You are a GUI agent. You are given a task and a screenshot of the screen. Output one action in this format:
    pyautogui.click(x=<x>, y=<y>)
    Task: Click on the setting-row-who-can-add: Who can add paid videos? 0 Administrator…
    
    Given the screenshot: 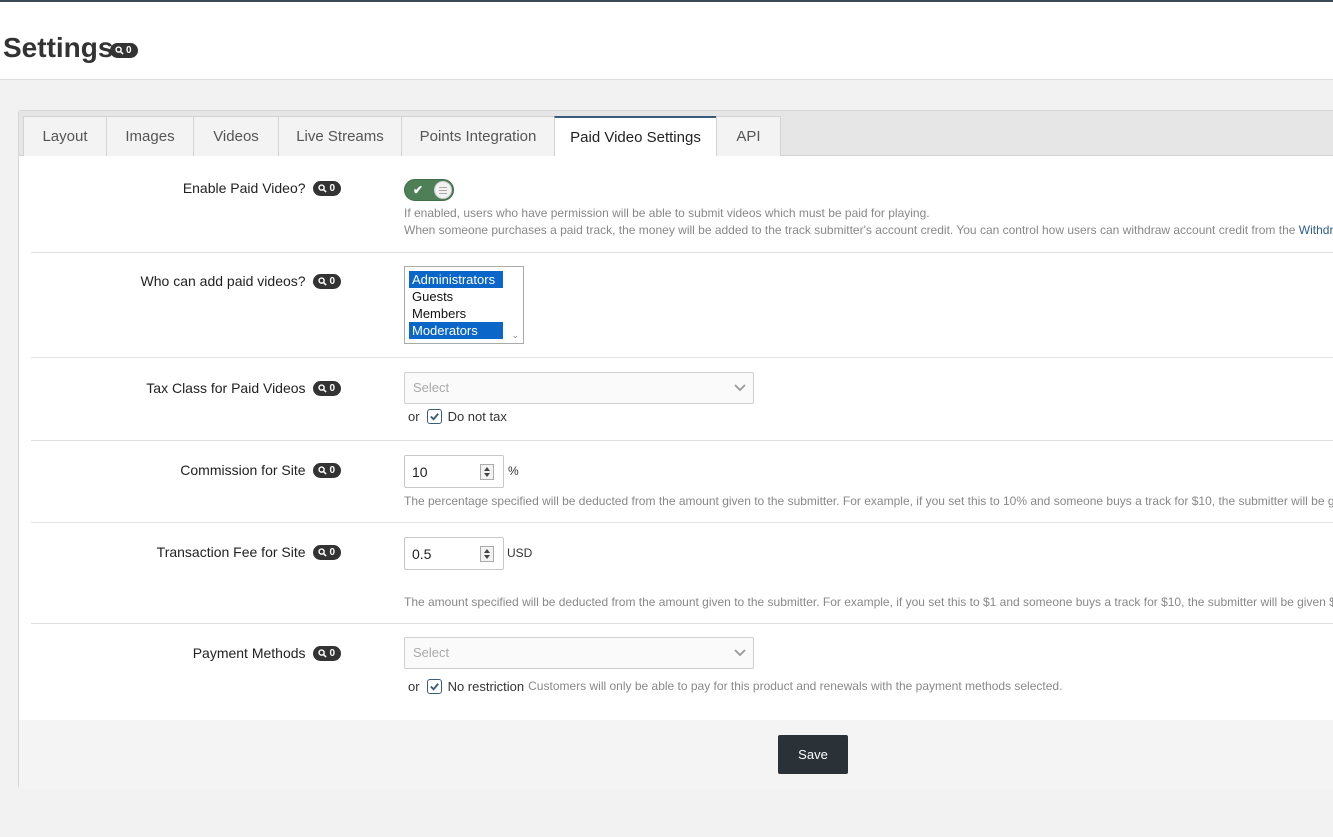 What is the action you would take?
    pyautogui.click(x=682, y=305)
    